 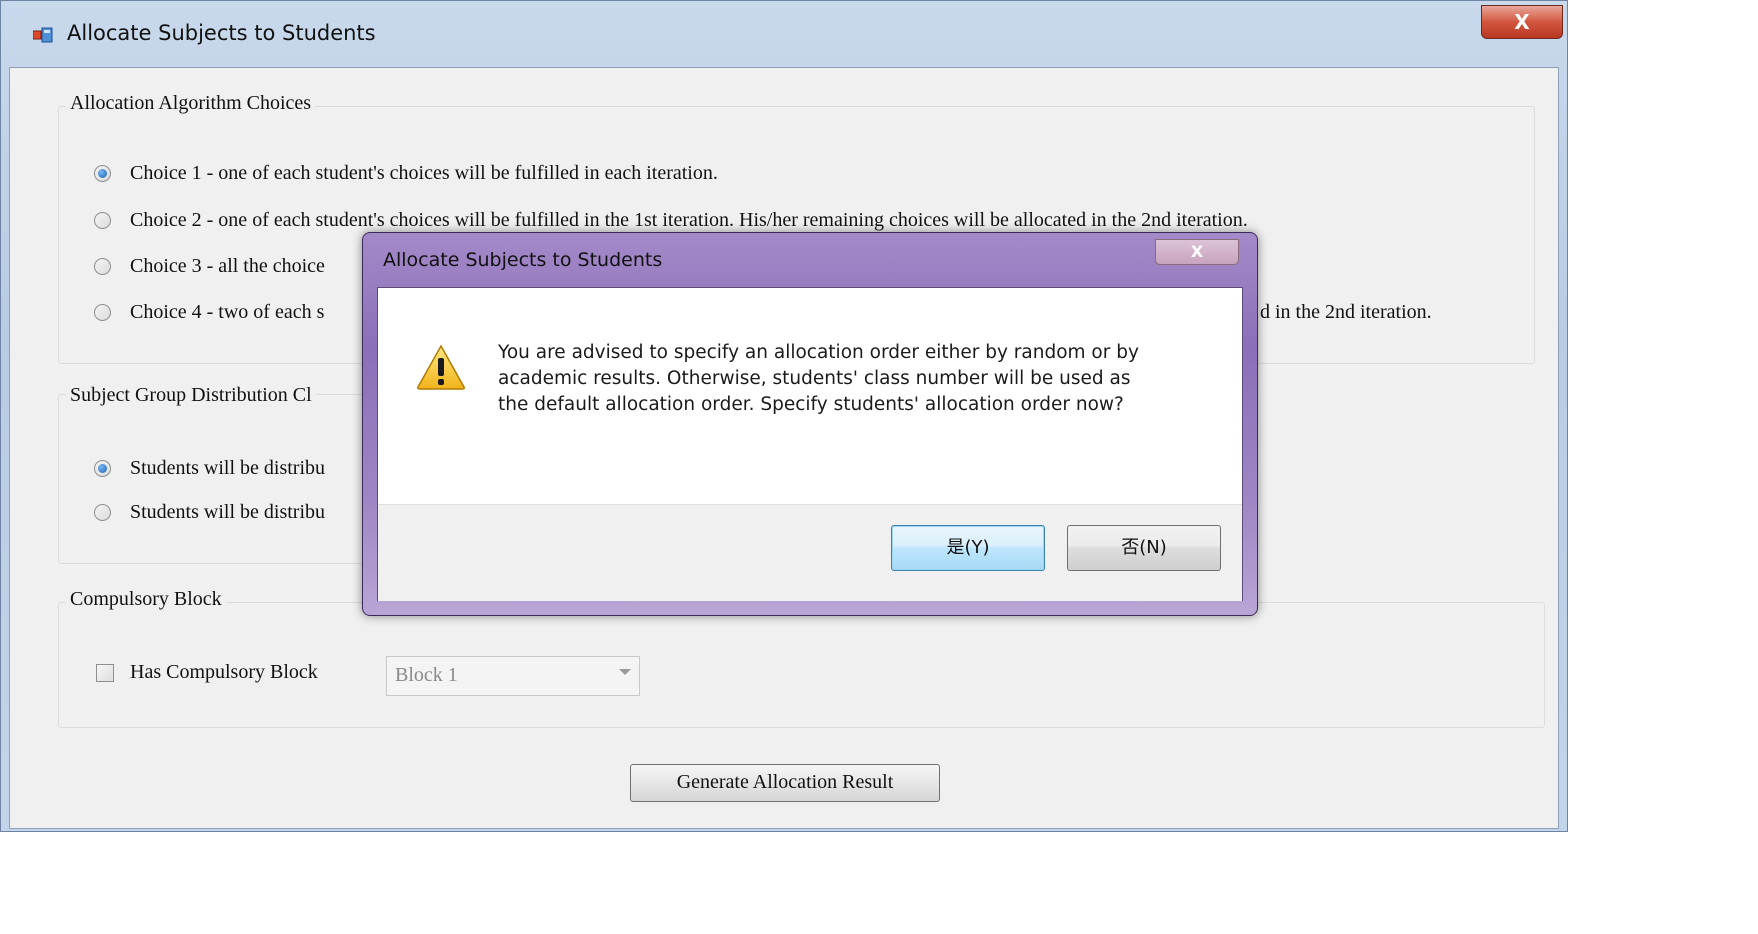 I want to click on distribution-option-1-radio, so click(x=102, y=468).